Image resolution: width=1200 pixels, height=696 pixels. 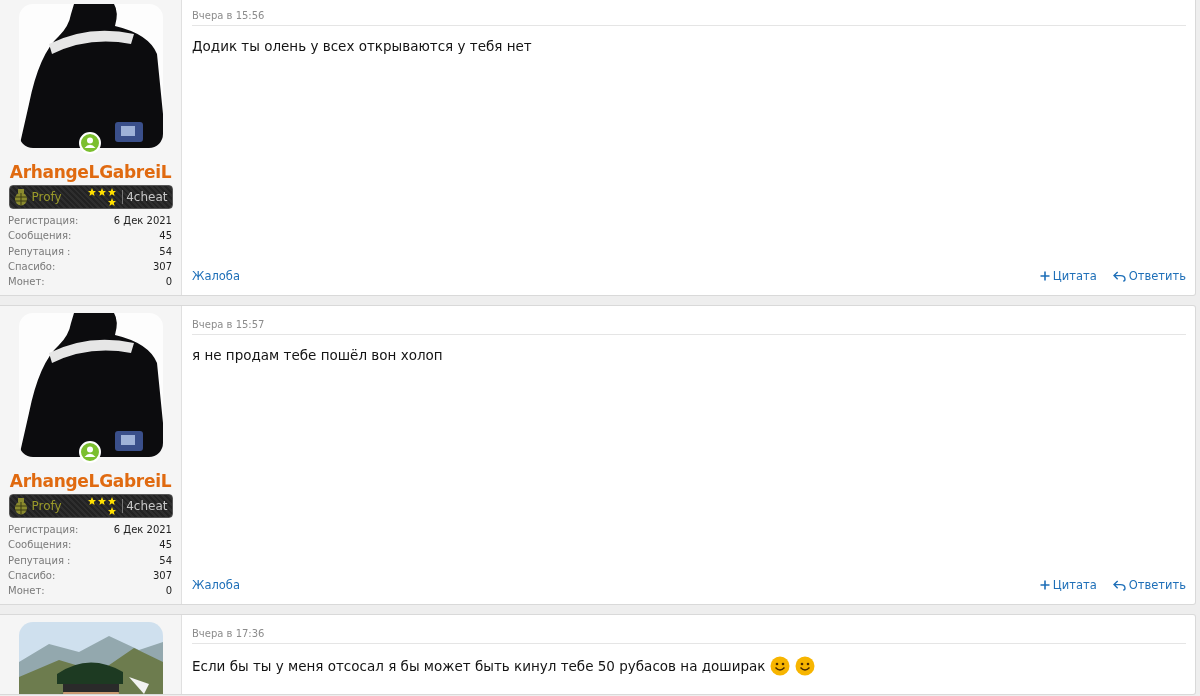 I want to click on post-time: Вчера в 15:56, so click(x=689, y=17).